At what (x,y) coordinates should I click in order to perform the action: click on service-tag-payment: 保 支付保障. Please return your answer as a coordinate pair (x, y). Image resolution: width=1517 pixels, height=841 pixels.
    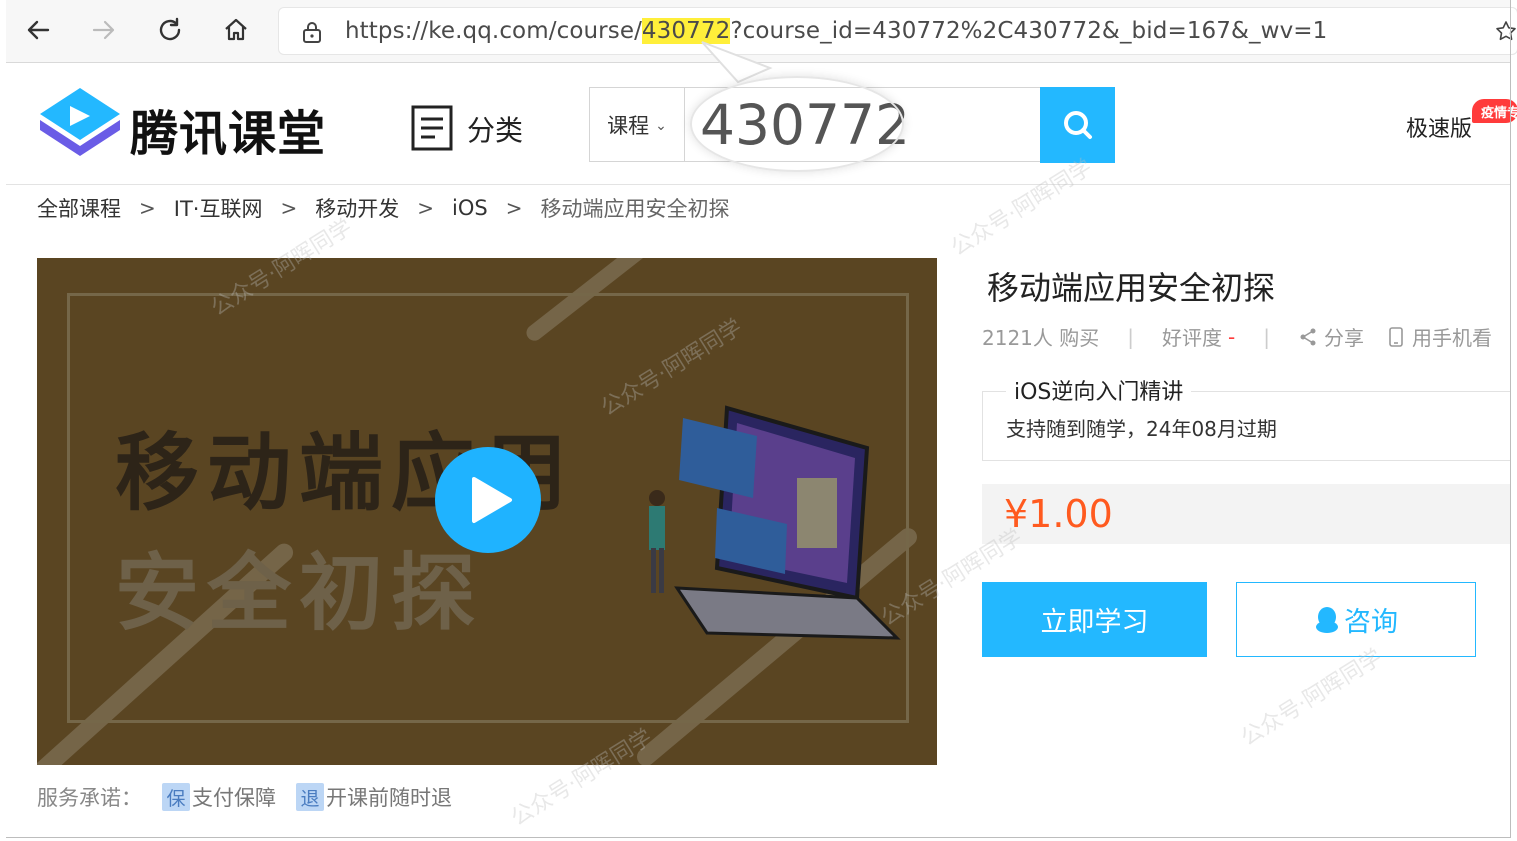
    Looking at the image, I should click on (219, 797).